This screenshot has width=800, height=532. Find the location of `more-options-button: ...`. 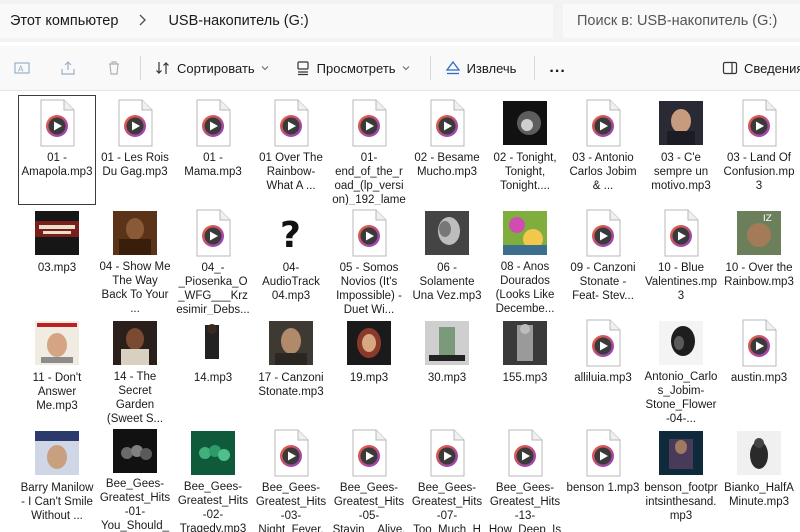

more-options-button: ... is located at coordinates (557, 68).